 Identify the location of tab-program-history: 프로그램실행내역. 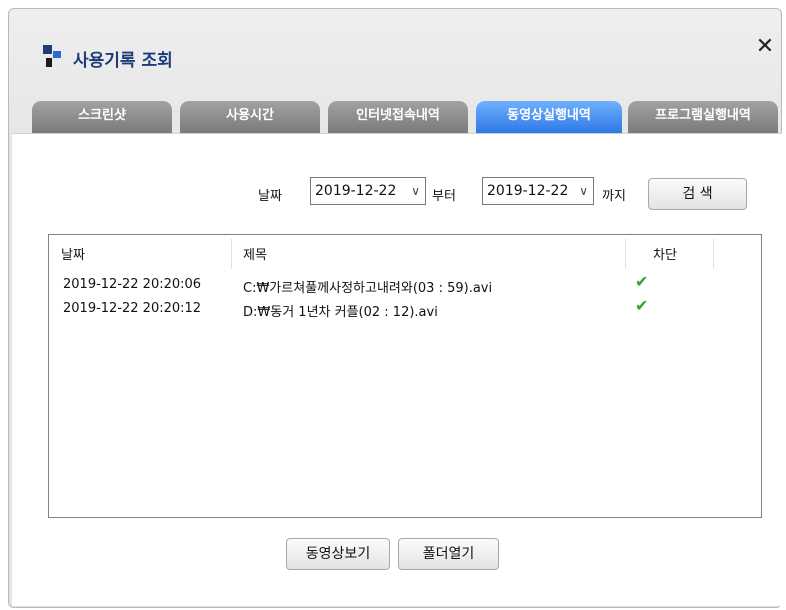
(703, 117).